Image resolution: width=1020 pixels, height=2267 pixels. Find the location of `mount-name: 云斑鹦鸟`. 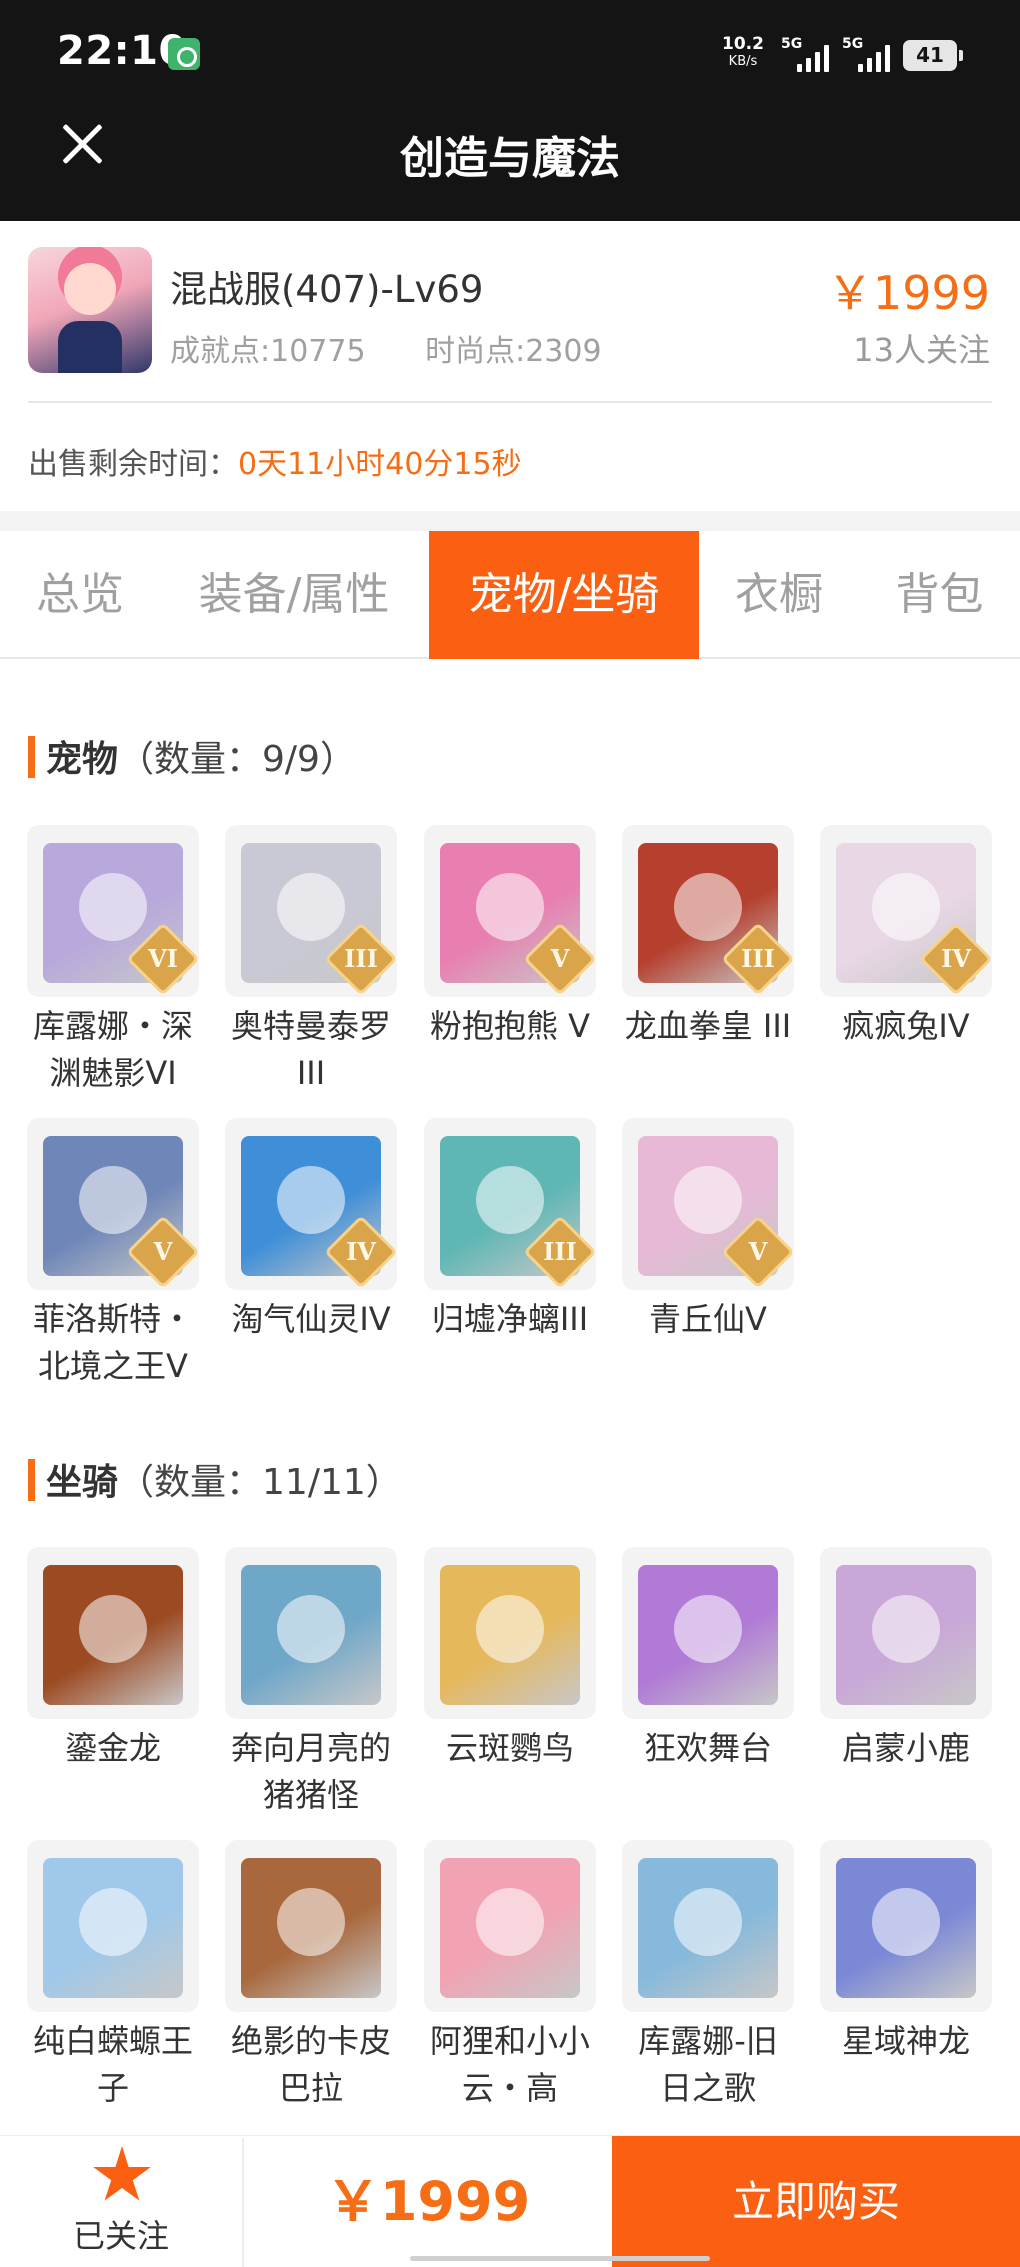

mount-name: 云斑鹦鸟 is located at coordinates (509, 1748).